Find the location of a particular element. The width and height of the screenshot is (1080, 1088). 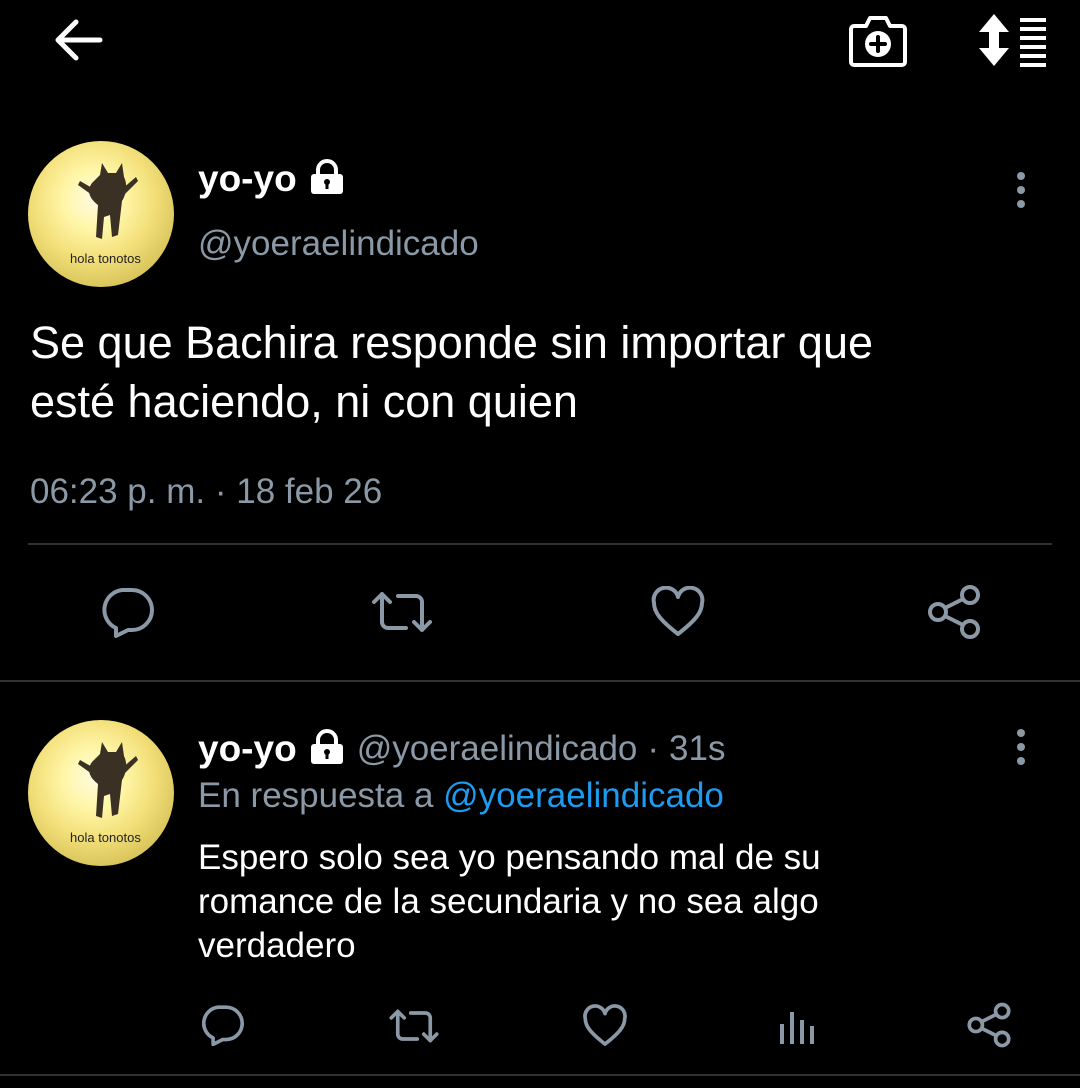

avatar: hola tonotos is located at coordinates (101, 214).